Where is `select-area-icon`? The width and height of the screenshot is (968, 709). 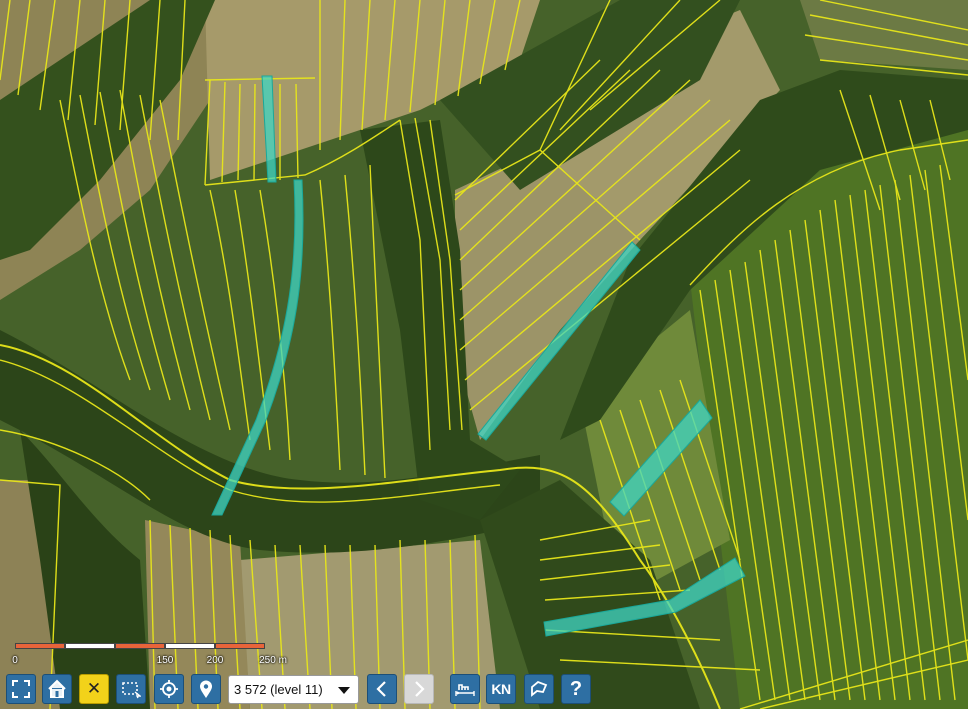 select-area-icon is located at coordinates (131, 690).